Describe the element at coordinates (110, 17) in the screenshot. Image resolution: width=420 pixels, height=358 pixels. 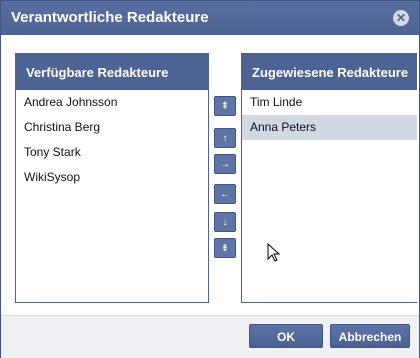
I see `dialog-title: Verantwortliche Redakteure` at that location.